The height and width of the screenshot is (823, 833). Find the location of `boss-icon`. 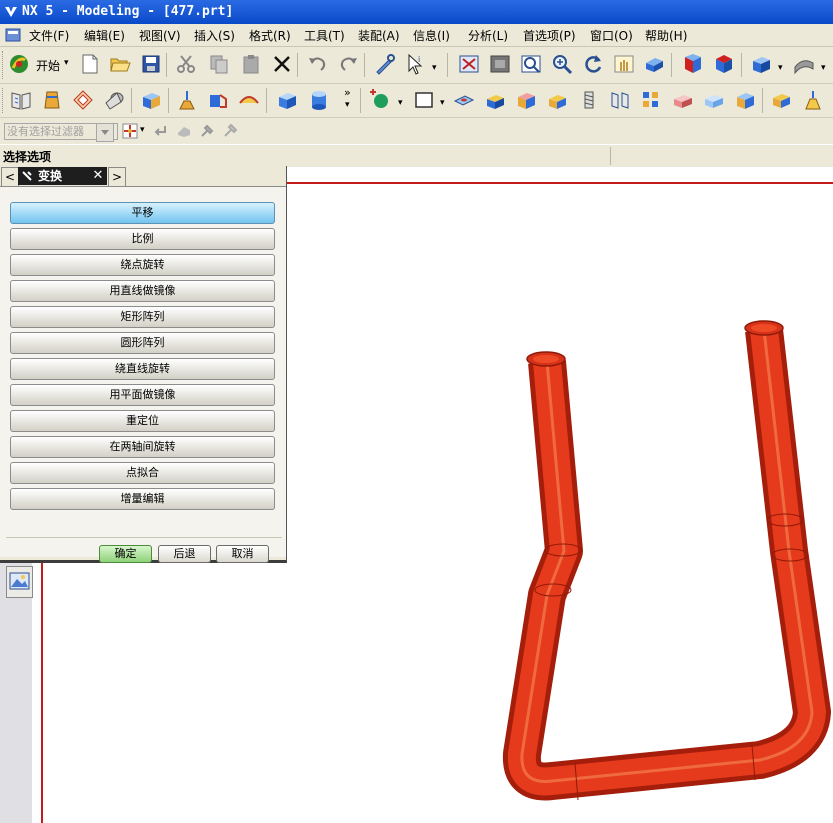

boss-icon is located at coordinates (495, 100).